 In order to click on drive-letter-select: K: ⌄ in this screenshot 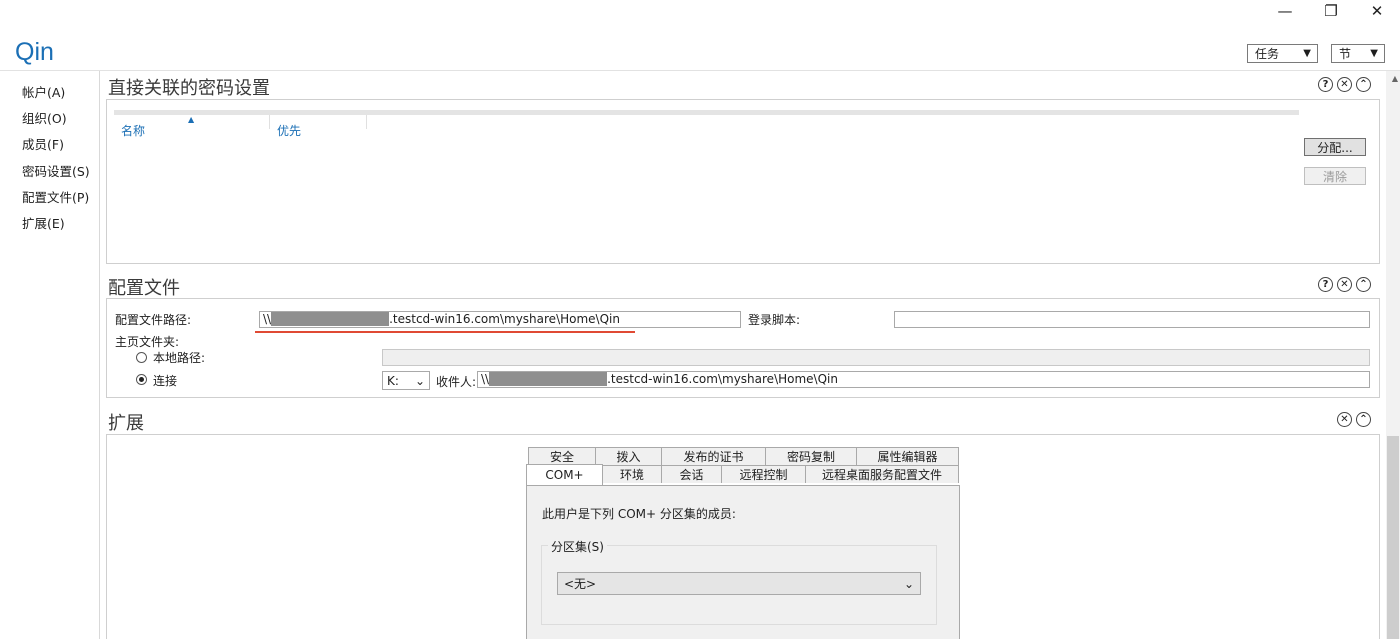, I will do `click(406, 380)`.